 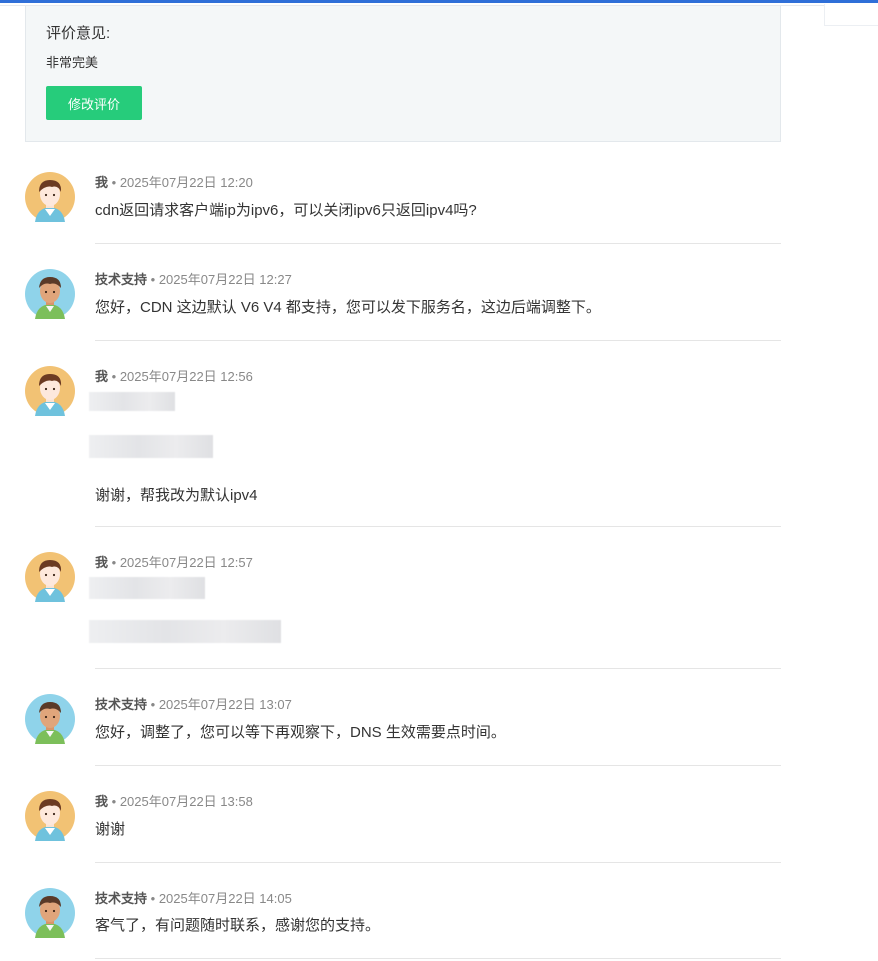 I want to click on edit-review-button: 修改评价, so click(x=94, y=103).